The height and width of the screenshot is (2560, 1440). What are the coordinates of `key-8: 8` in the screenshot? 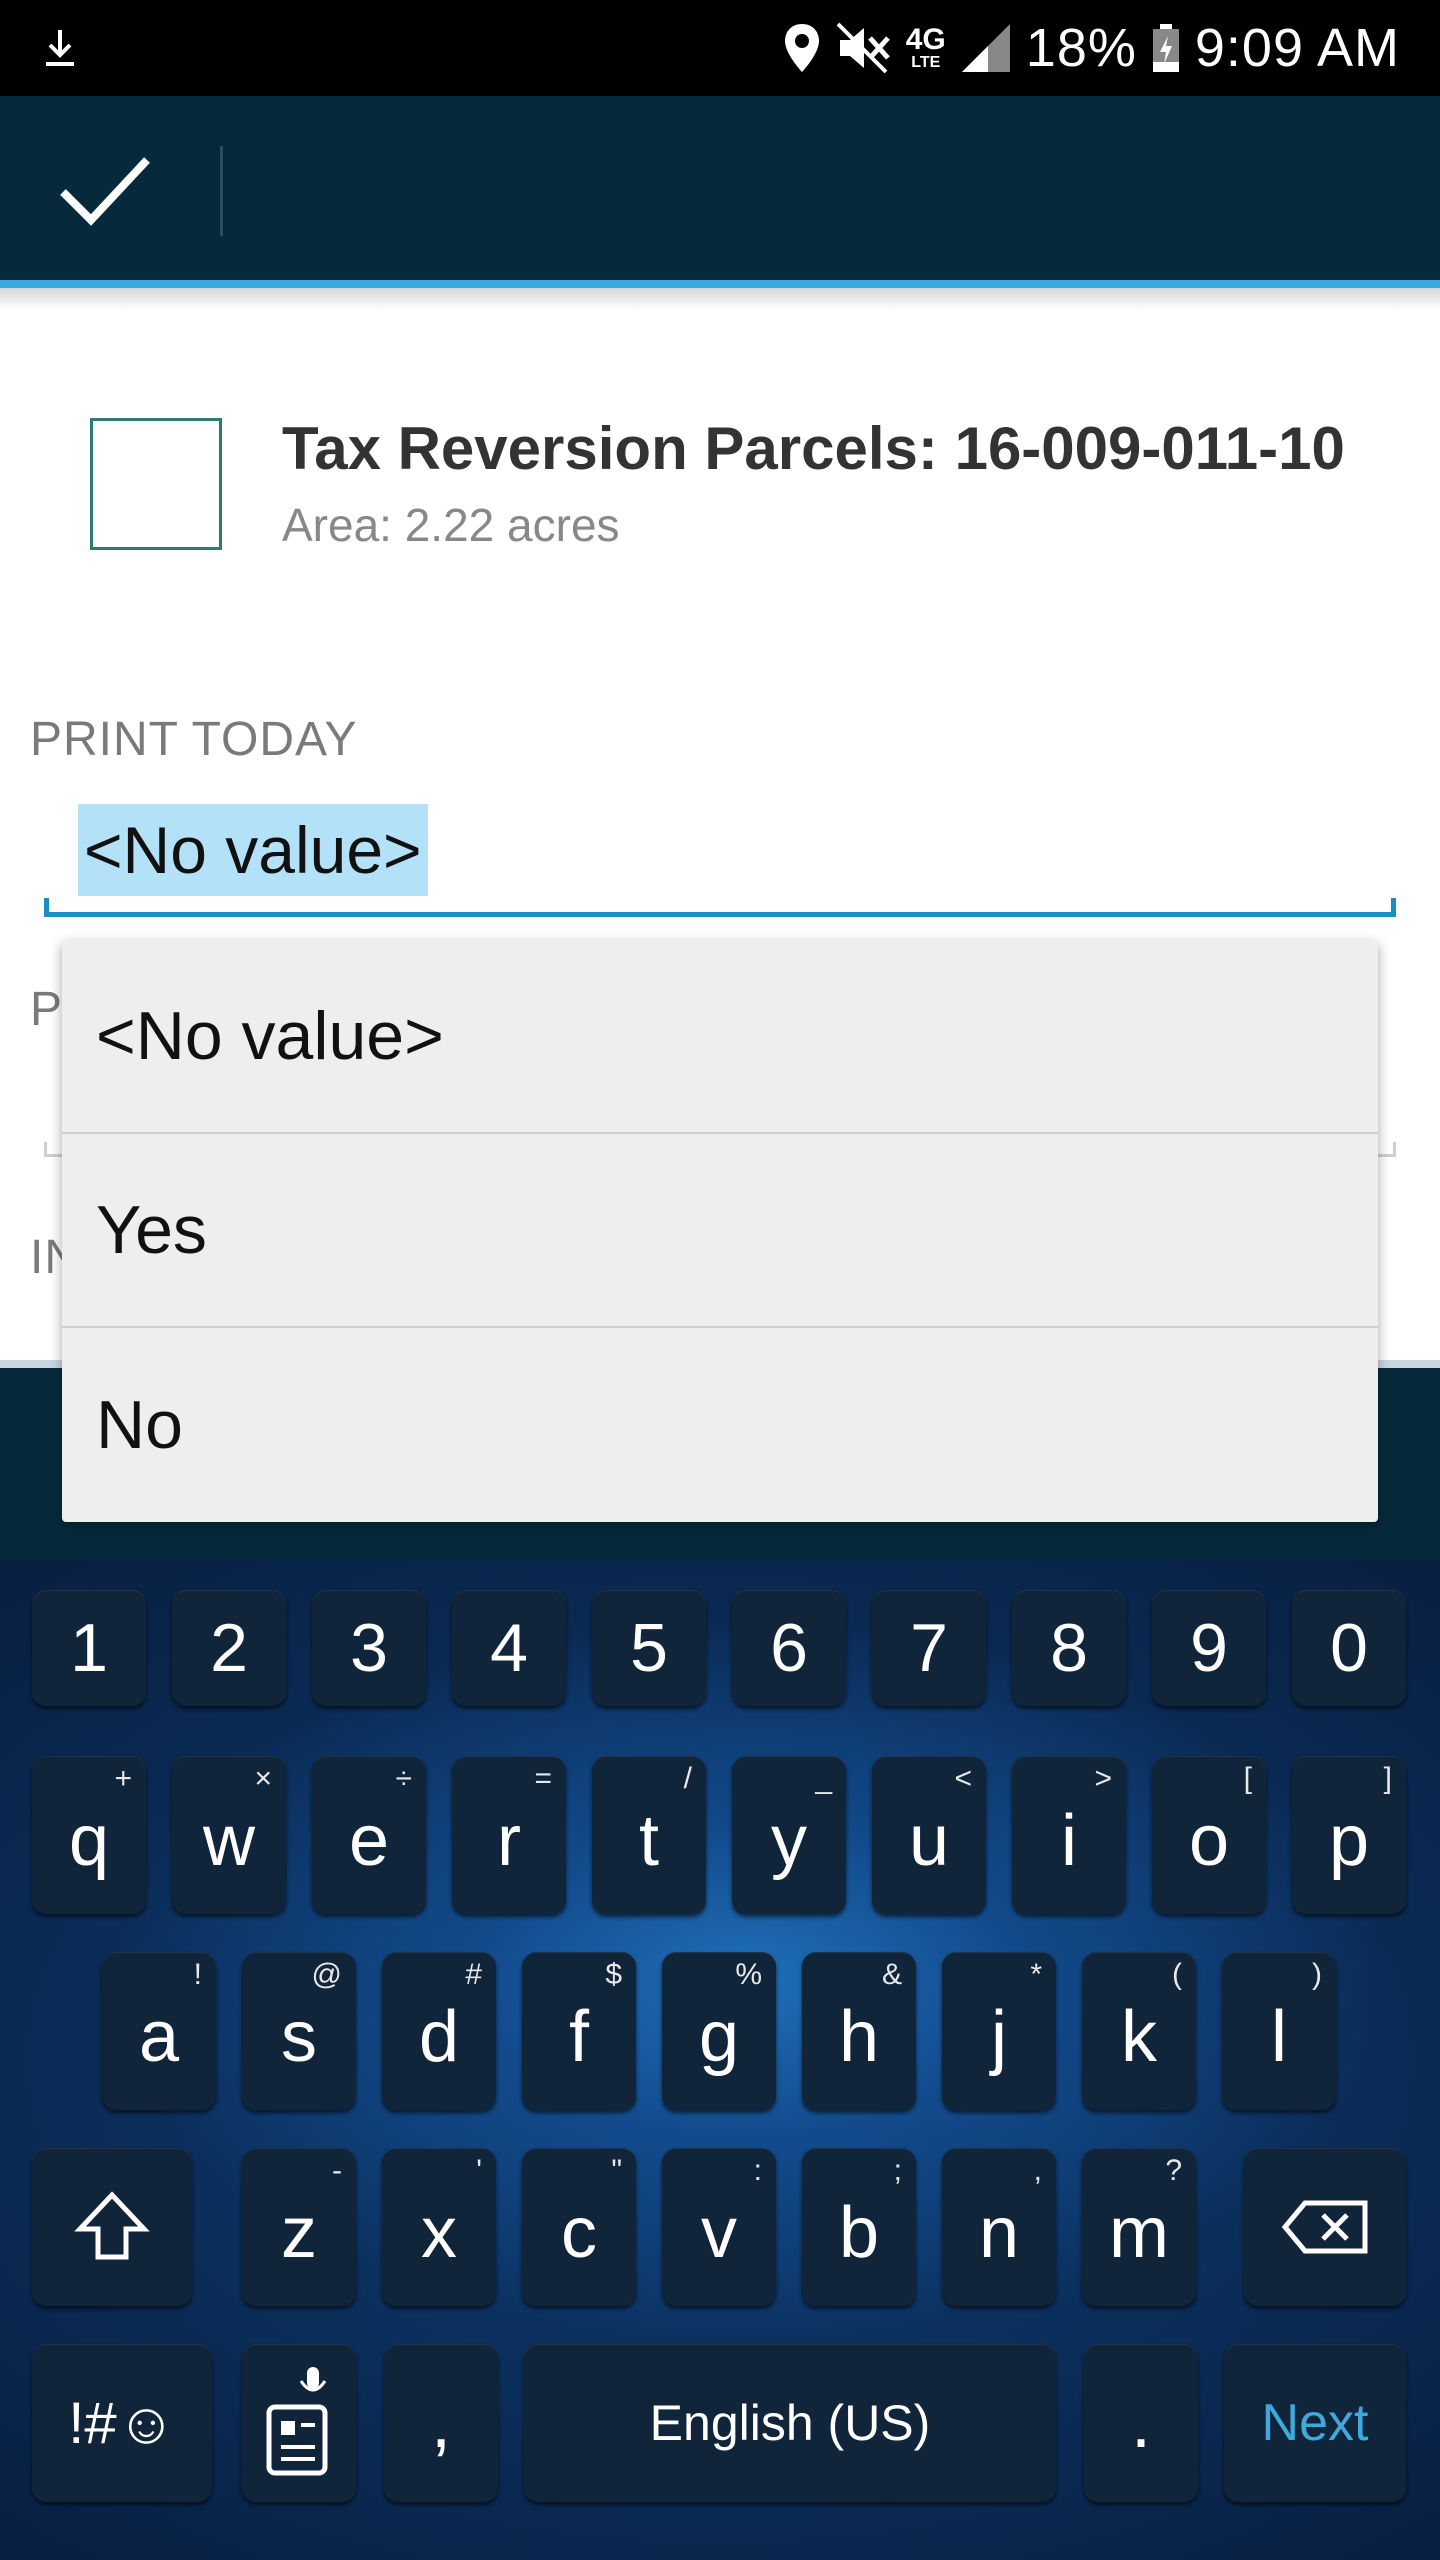 It's located at (1069, 1648).